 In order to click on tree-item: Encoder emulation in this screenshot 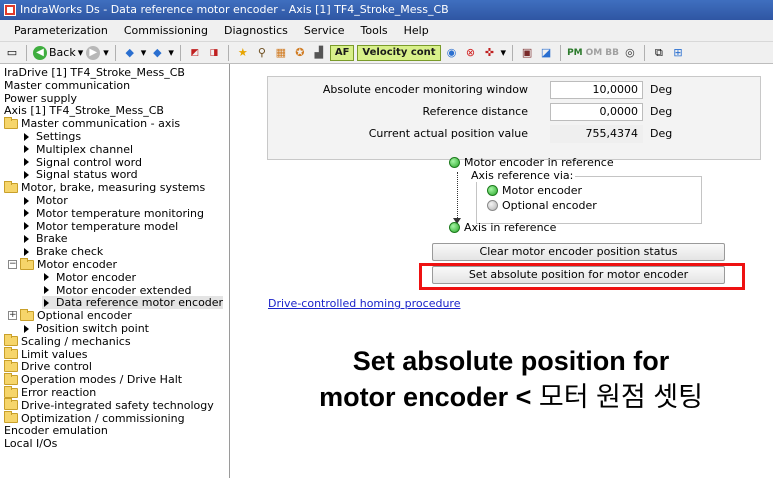, I will do `click(56, 430)`.